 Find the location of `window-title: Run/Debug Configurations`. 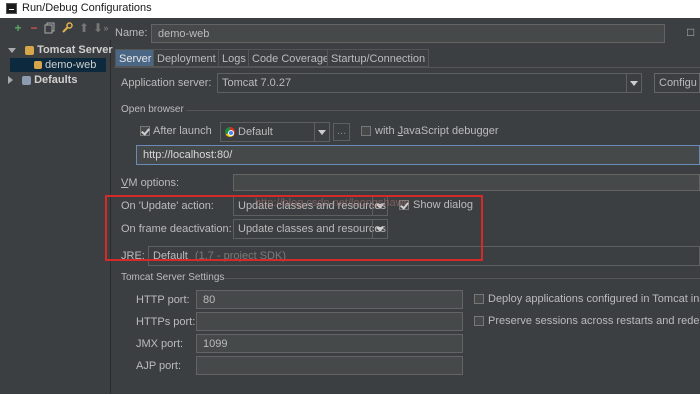

window-title: Run/Debug Configurations is located at coordinates (87, 8).